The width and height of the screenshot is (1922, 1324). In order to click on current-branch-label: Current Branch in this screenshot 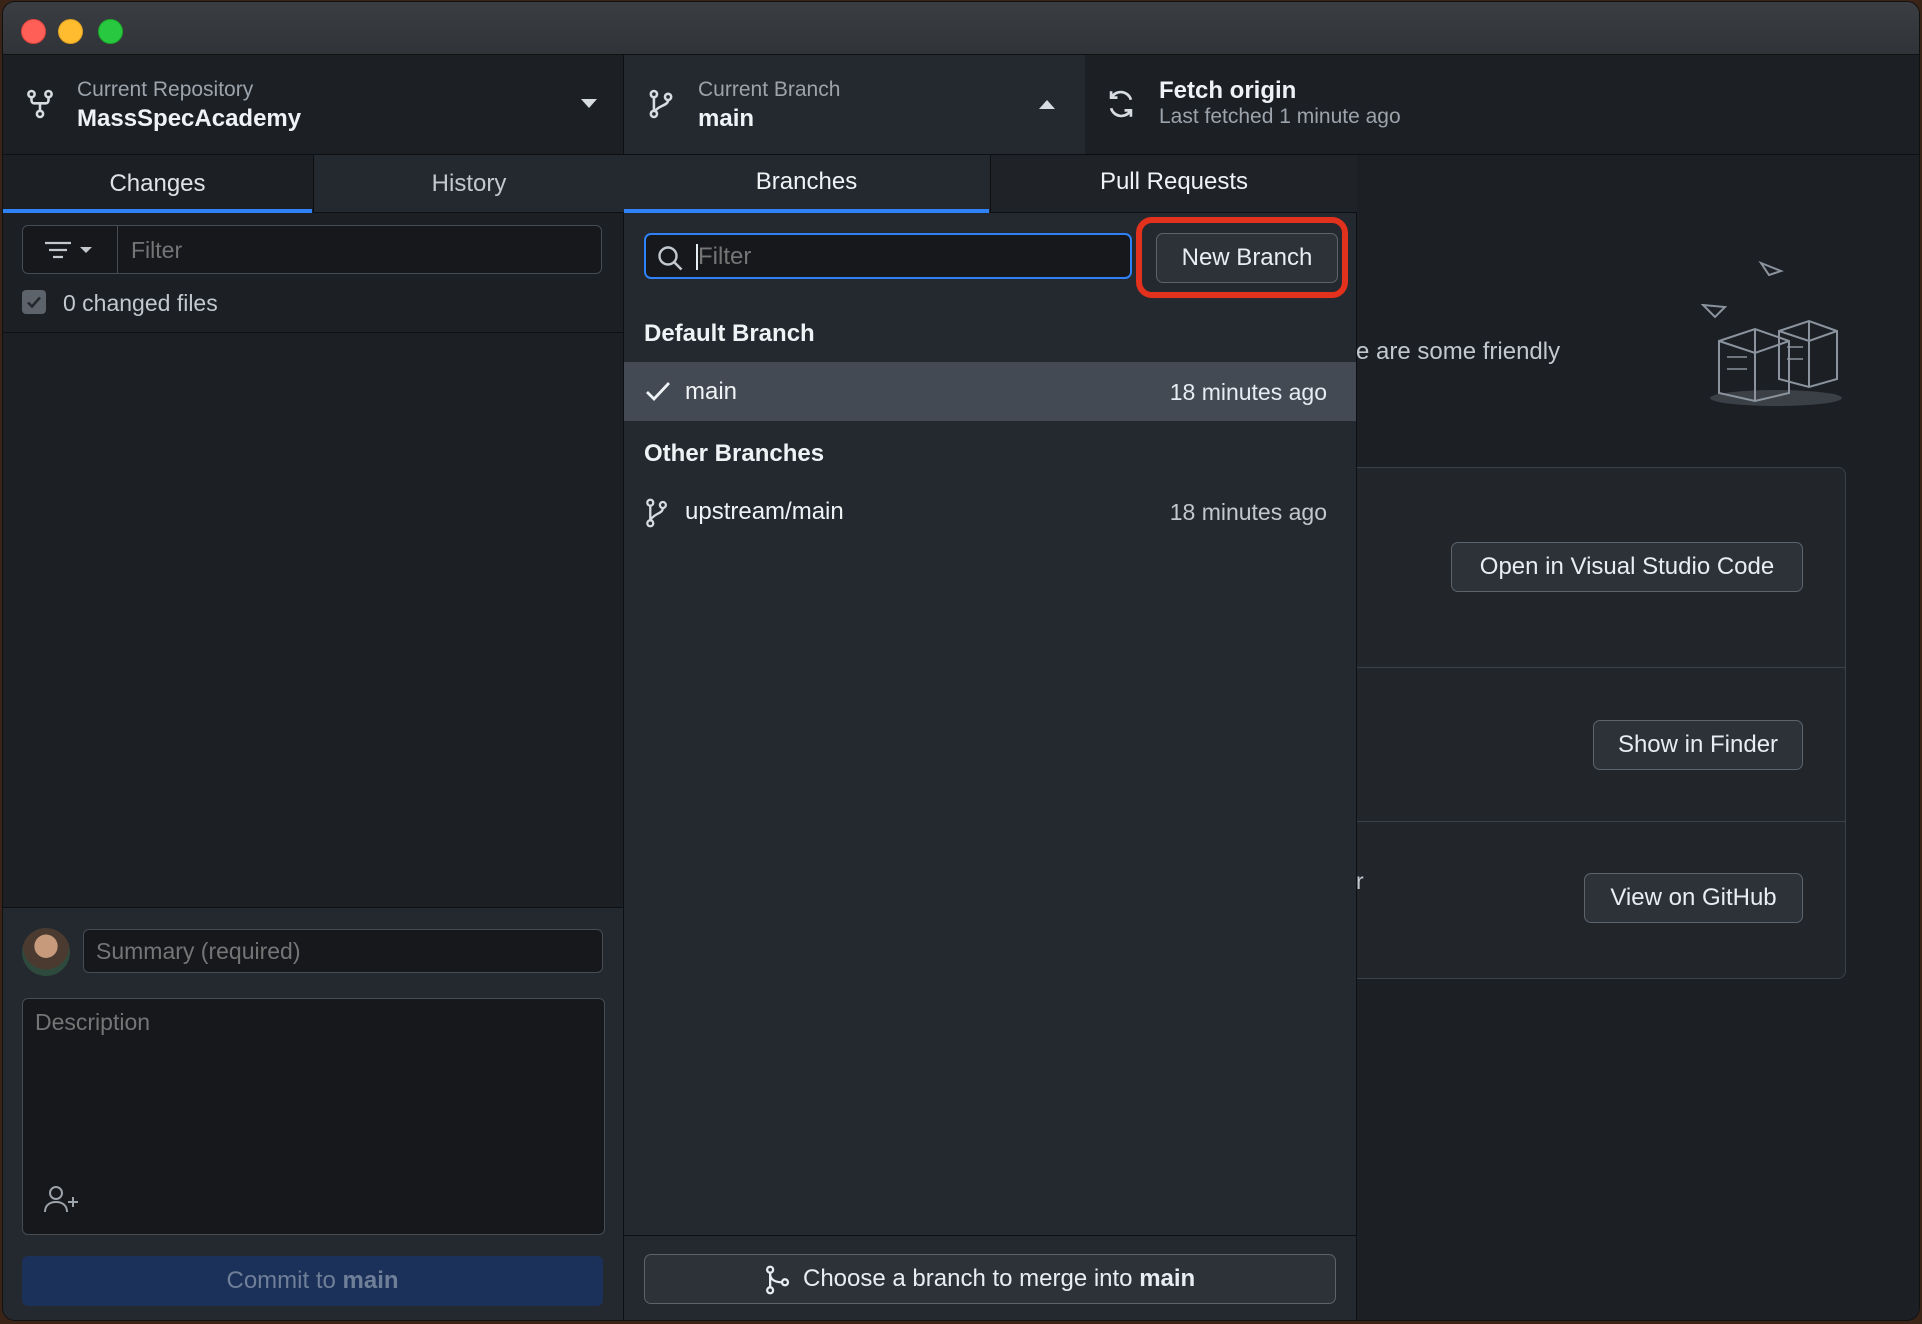, I will do `click(769, 89)`.